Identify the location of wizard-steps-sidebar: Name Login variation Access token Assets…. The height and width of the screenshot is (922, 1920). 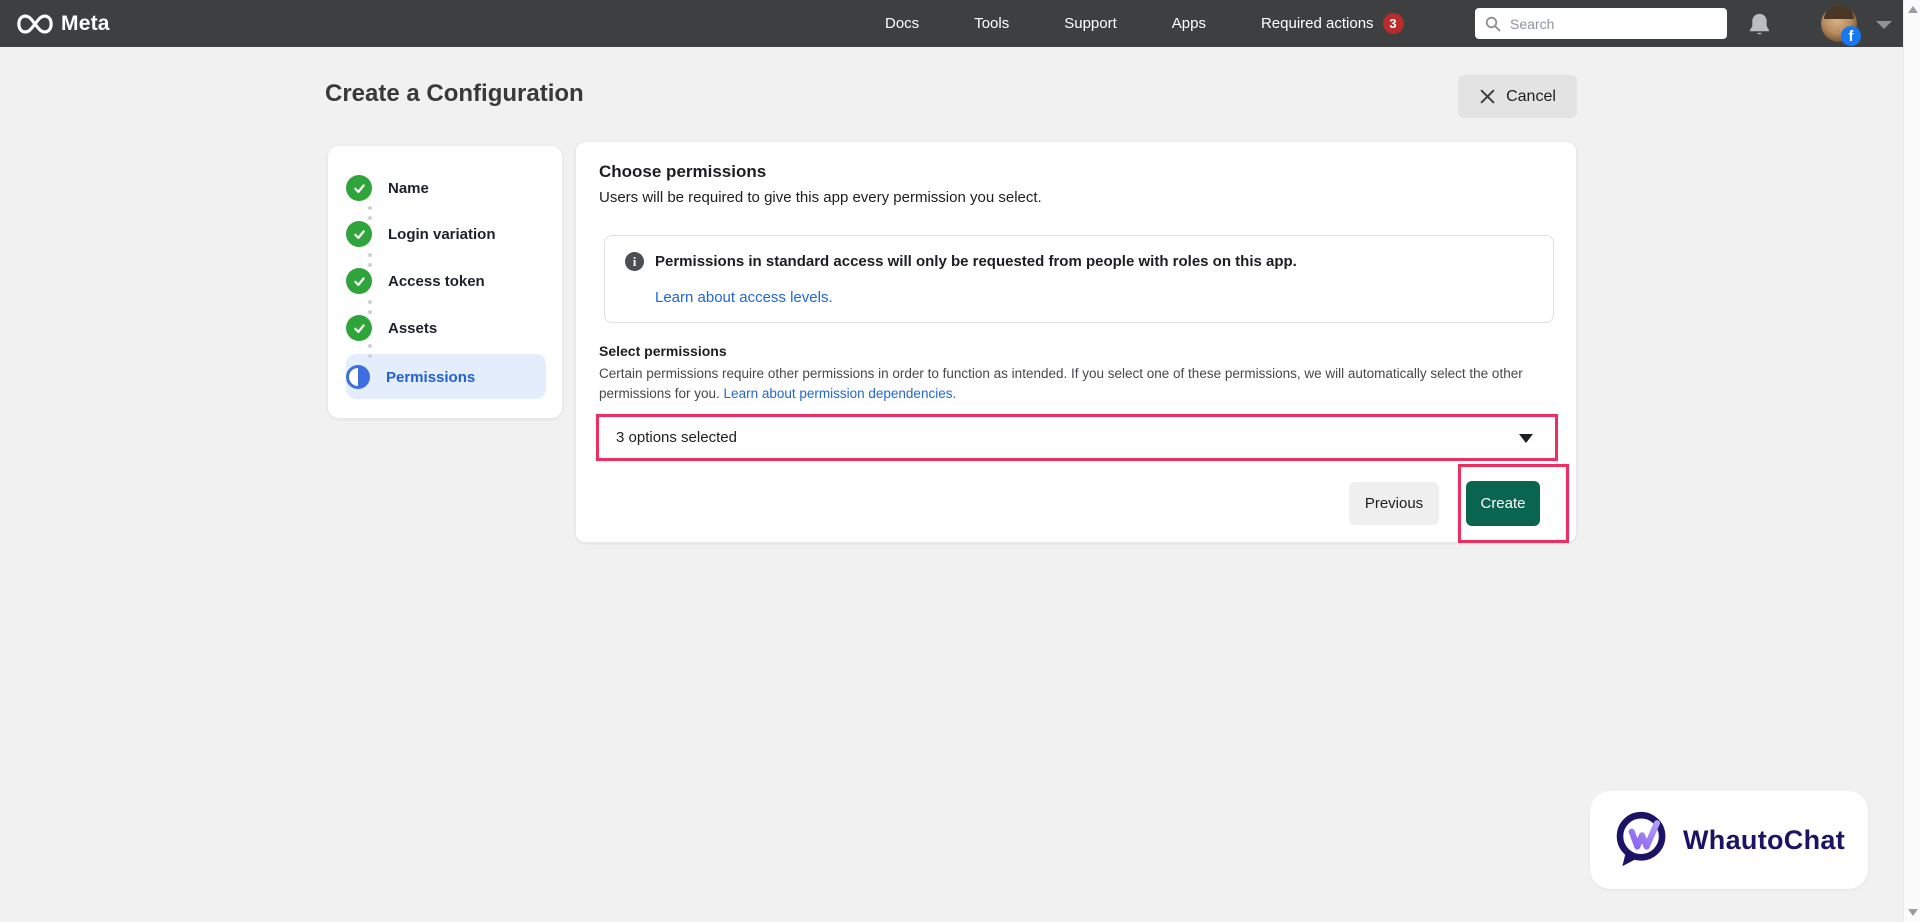
(445, 282).